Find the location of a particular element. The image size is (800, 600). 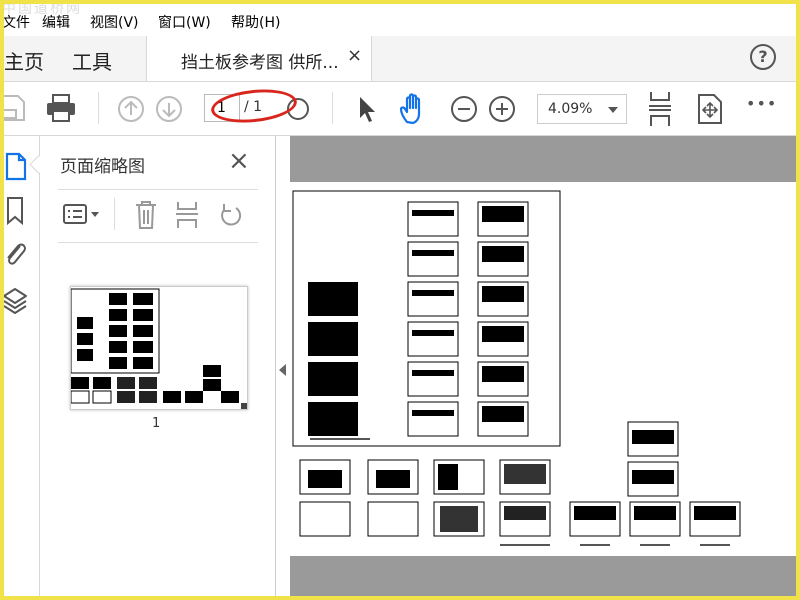

tab-bar: 主页 工具 挡土板参考图 供所... × ? is located at coordinates (400, 59).